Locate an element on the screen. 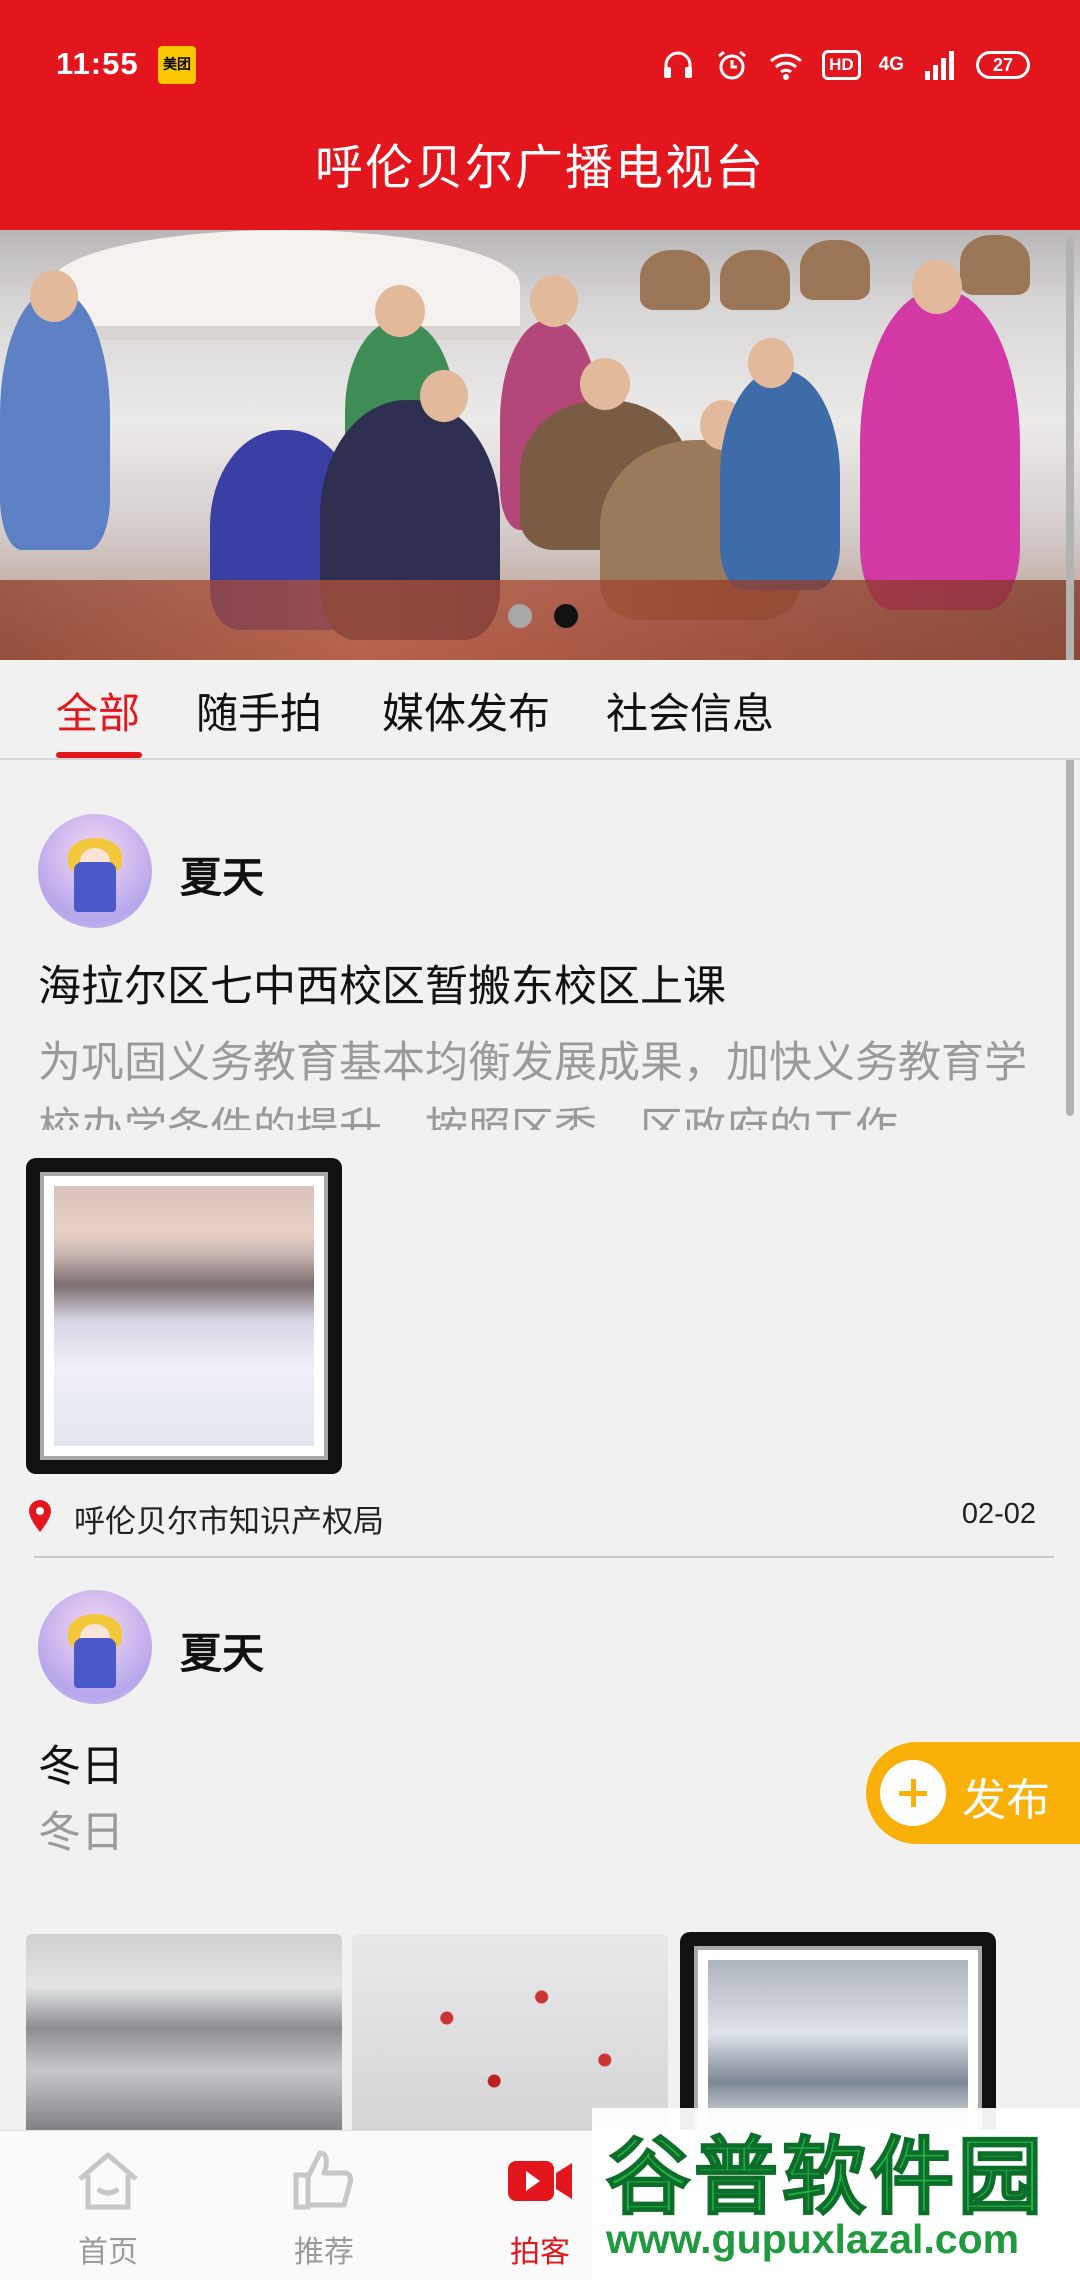 This screenshot has width=1080, height=2280. banner-image is located at coordinates (285, 285).